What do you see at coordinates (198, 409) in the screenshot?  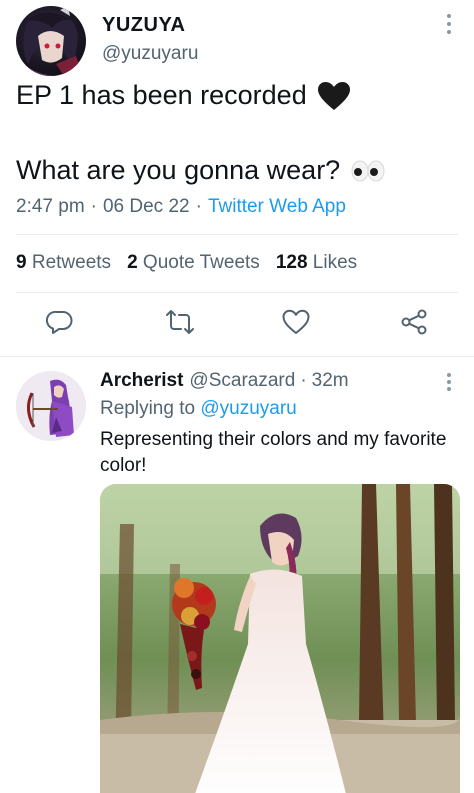 I see `replying-to: Replying to @yuzuyaru` at bounding box center [198, 409].